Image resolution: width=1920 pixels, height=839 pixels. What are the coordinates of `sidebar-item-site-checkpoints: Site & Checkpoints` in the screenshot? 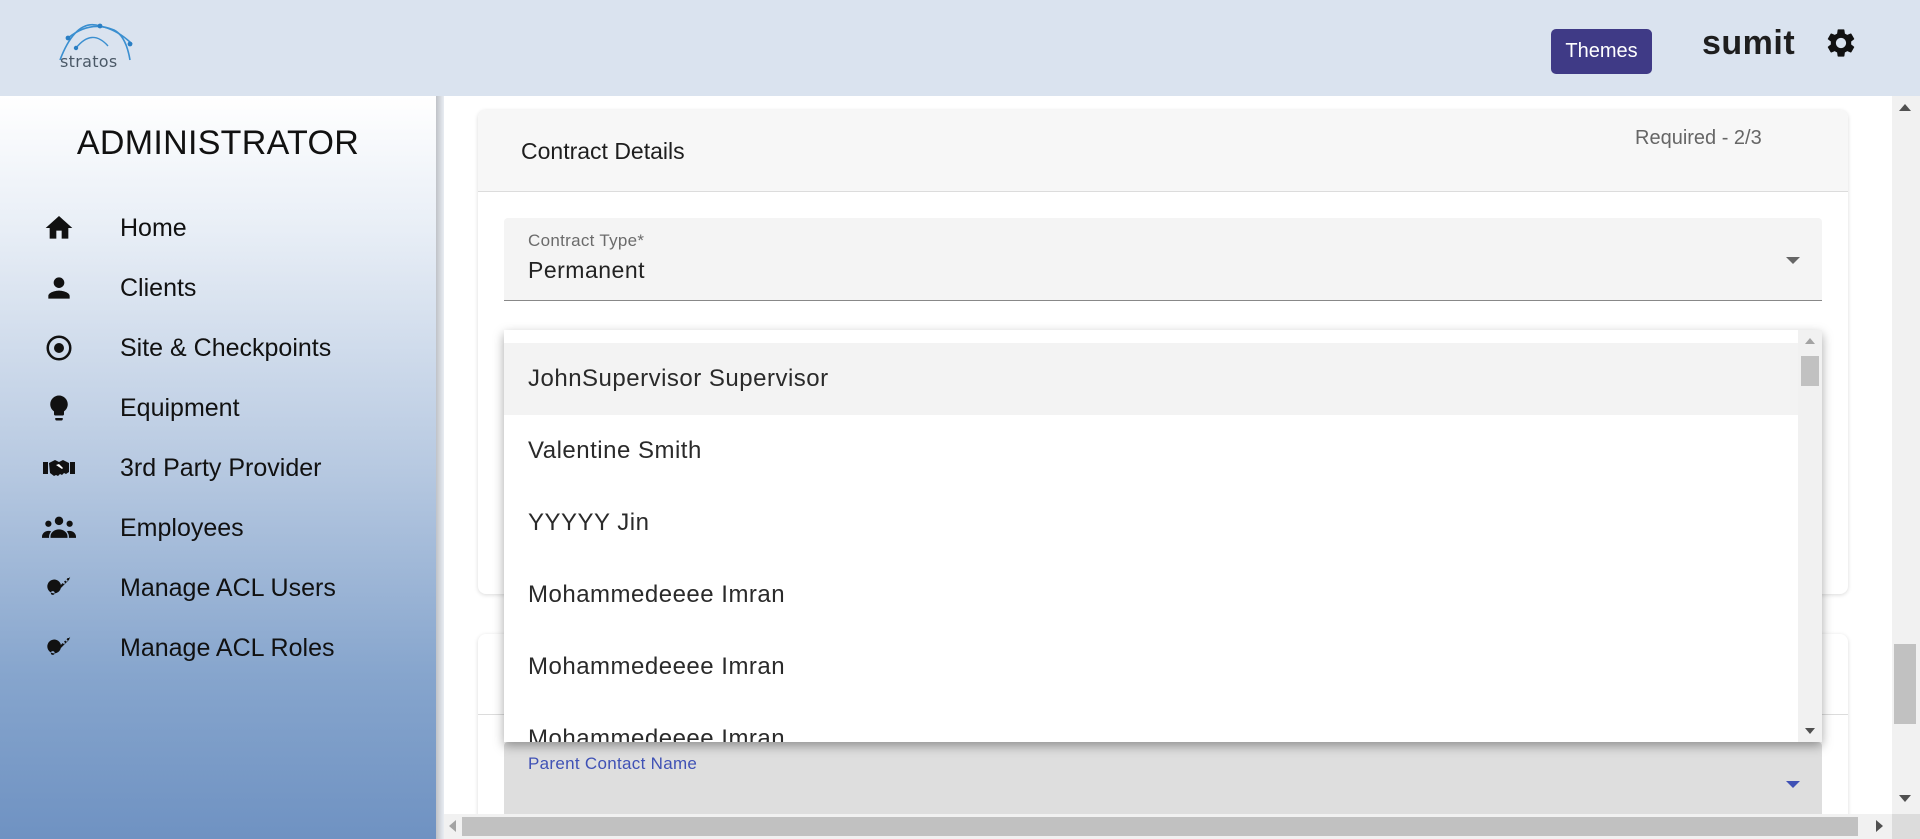 It's located at (218, 348).